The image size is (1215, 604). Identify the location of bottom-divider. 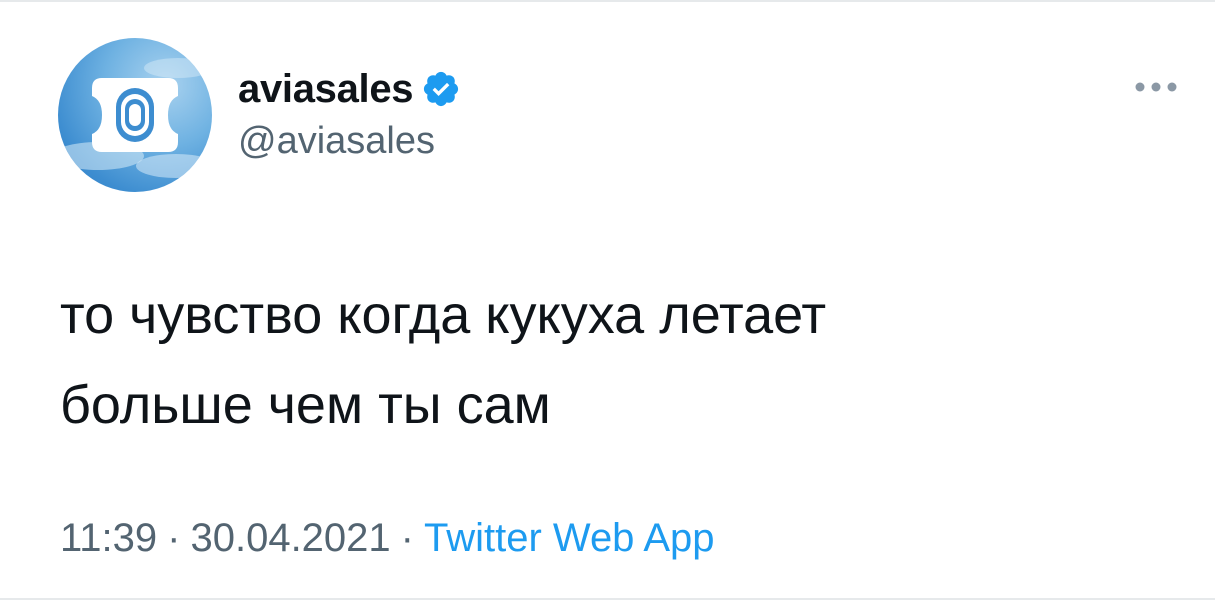
(607, 599).